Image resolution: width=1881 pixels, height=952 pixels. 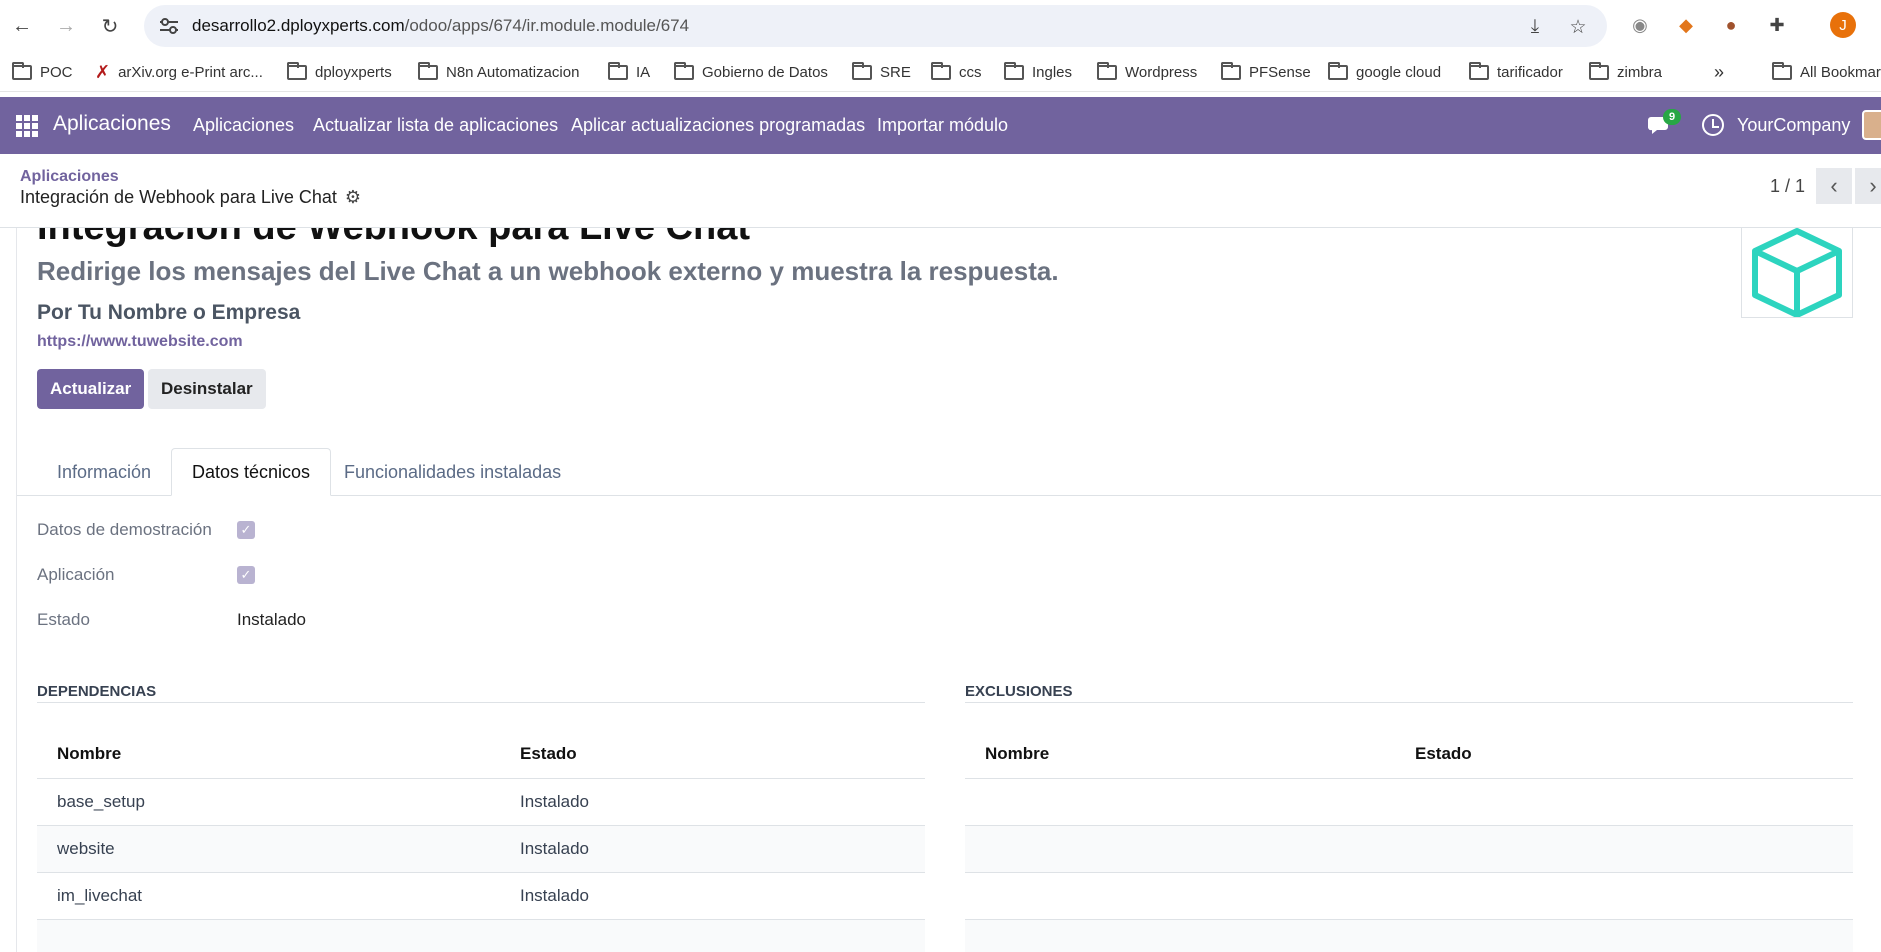 I want to click on table-row: base_setup Instalado, so click(x=481, y=802).